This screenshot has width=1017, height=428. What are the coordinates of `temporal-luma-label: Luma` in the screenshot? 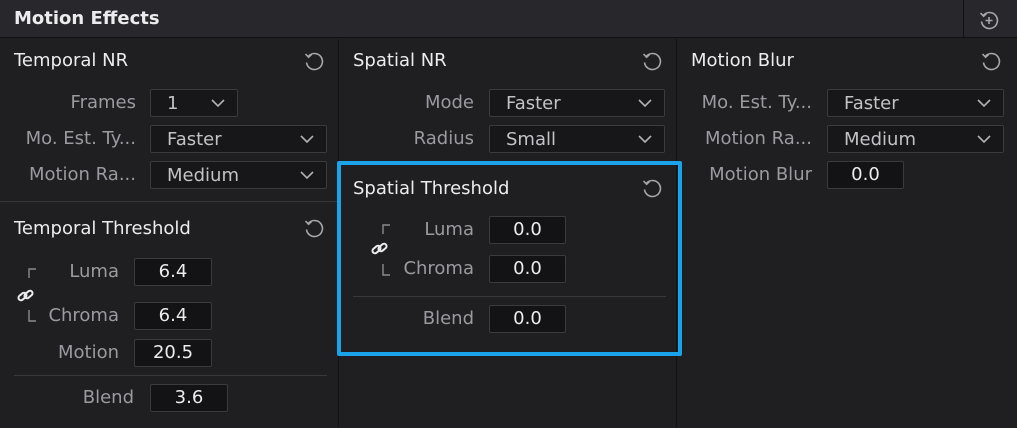 It's located at (94, 271).